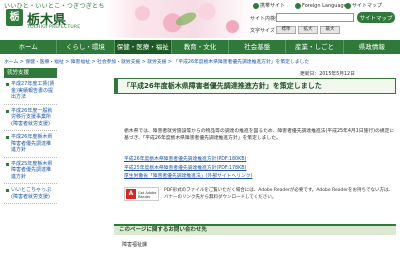 The width and height of the screenshot is (400, 254). What do you see at coordinates (54, 27) in the screenshot?
I see `site-logo-sub: TOCHIGI PREFECTURE` at bounding box center [54, 27].